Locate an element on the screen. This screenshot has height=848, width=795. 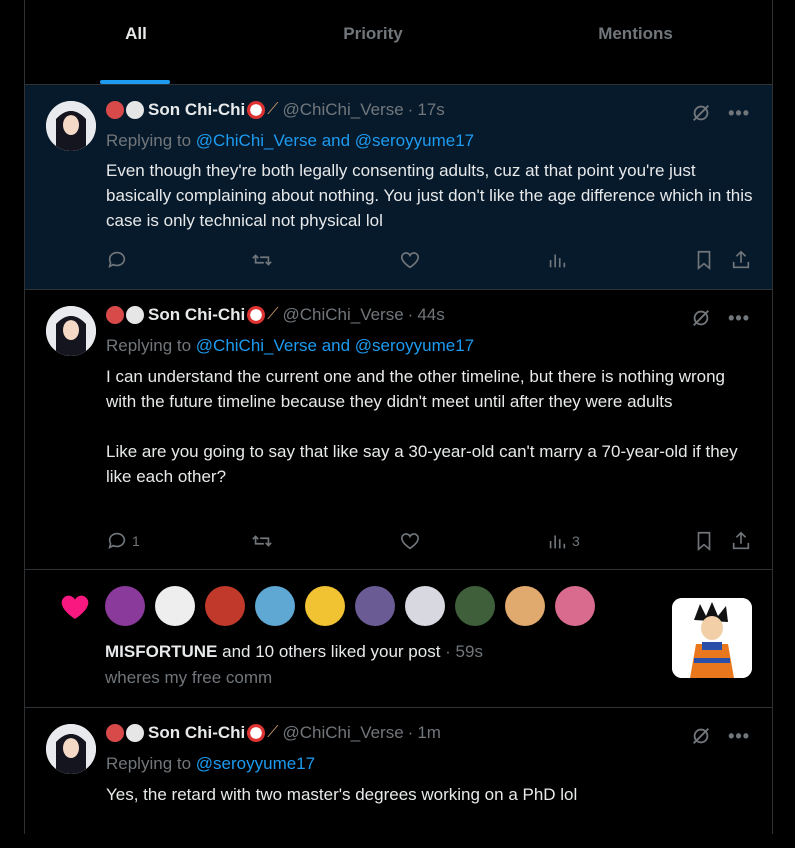
liked-post-preview: wheres my free comm is located at coordinates (189, 677).